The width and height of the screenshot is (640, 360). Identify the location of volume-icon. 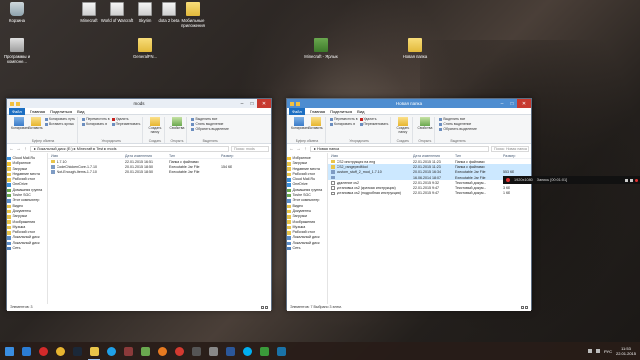
(597, 351).